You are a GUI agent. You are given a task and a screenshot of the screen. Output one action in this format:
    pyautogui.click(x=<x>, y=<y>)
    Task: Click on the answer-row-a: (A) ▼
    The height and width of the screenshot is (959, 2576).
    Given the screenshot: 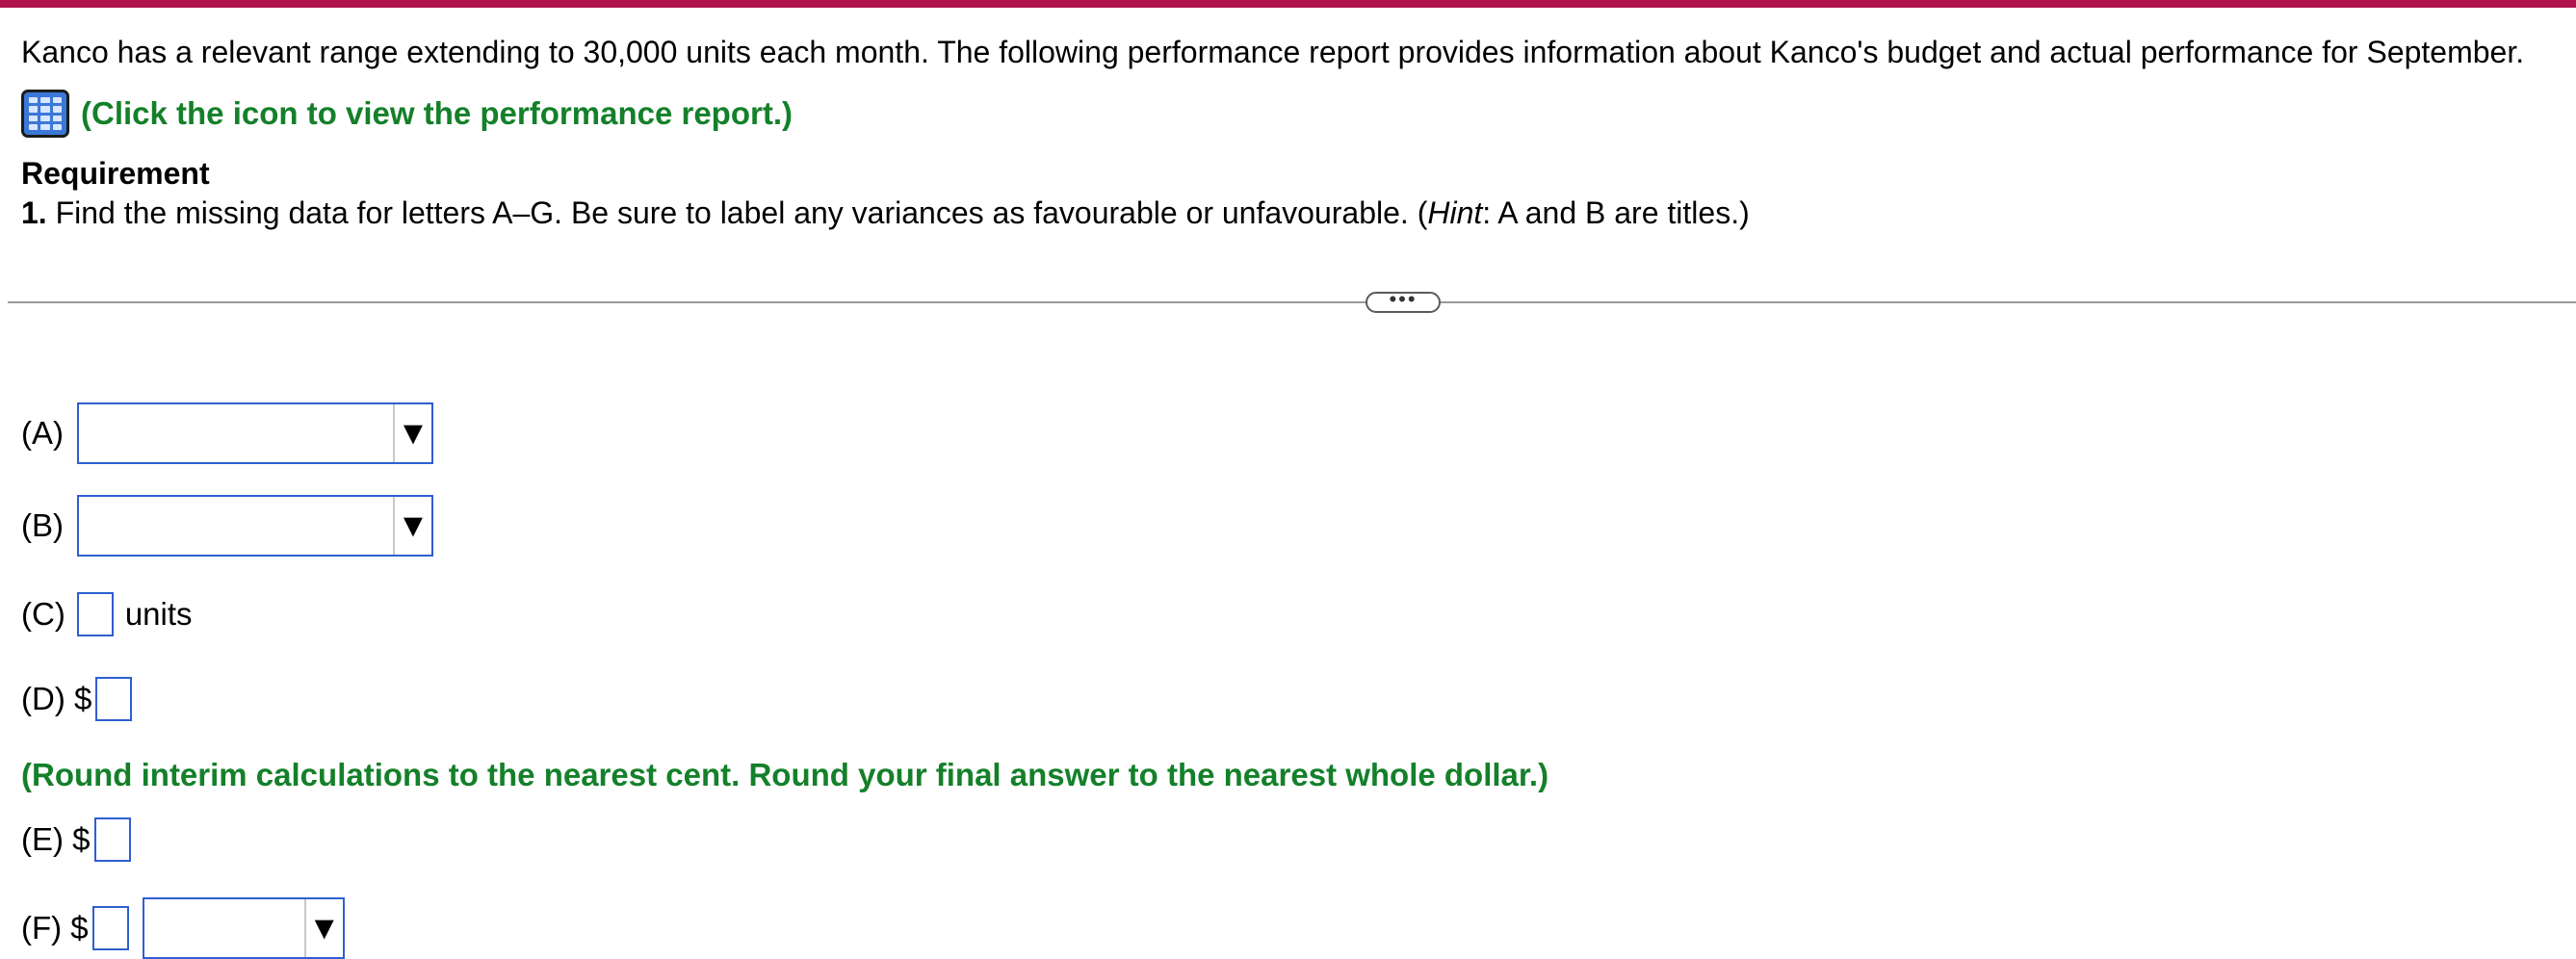 What is the action you would take?
    pyautogui.click(x=227, y=433)
    